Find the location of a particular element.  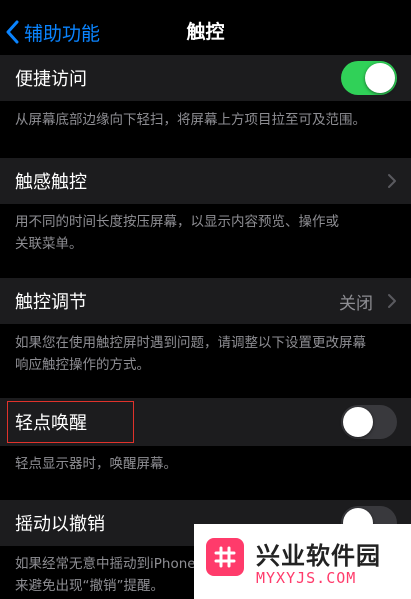

highlight-box is located at coordinates (70, 422).